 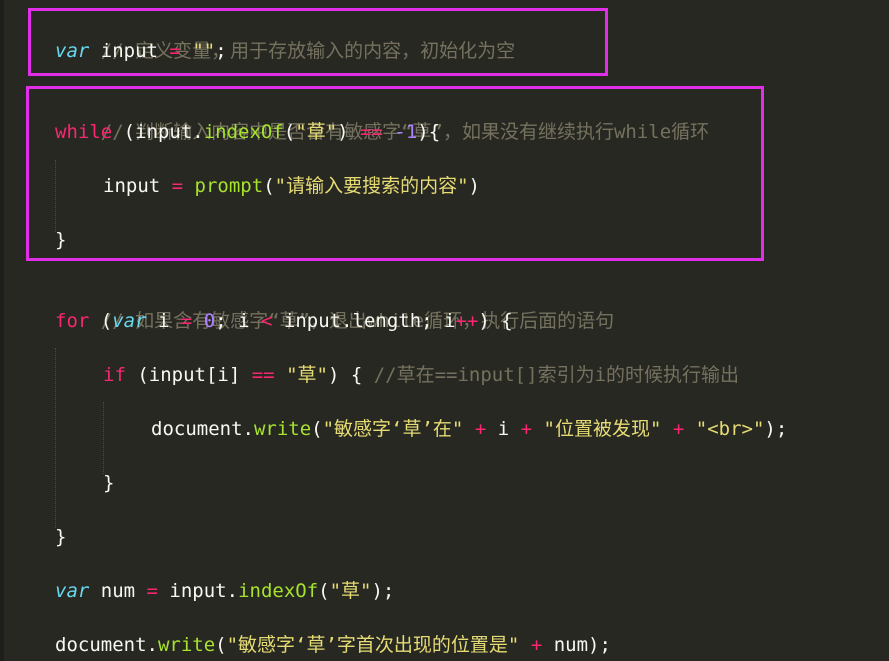 I want to click on number-literal: 0, so click(x=209, y=321).